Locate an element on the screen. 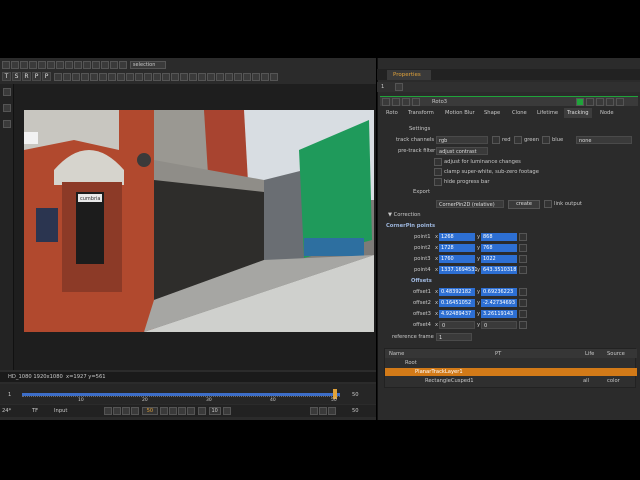 This screenshot has width=640, height=480. next-key-icon is located at coordinates (120, 76).